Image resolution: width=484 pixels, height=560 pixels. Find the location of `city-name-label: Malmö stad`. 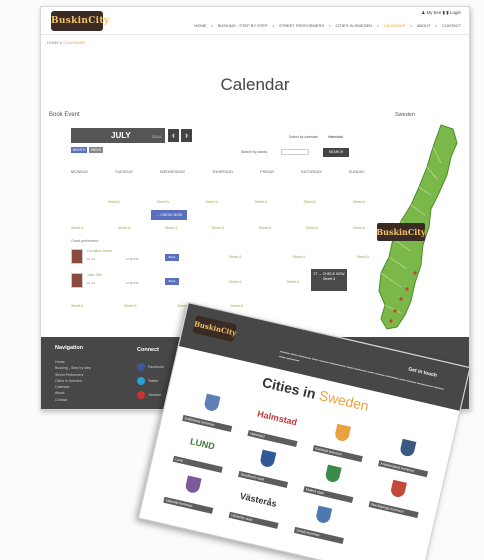

city-name-label: Malmö stad is located at coordinates (328, 494).